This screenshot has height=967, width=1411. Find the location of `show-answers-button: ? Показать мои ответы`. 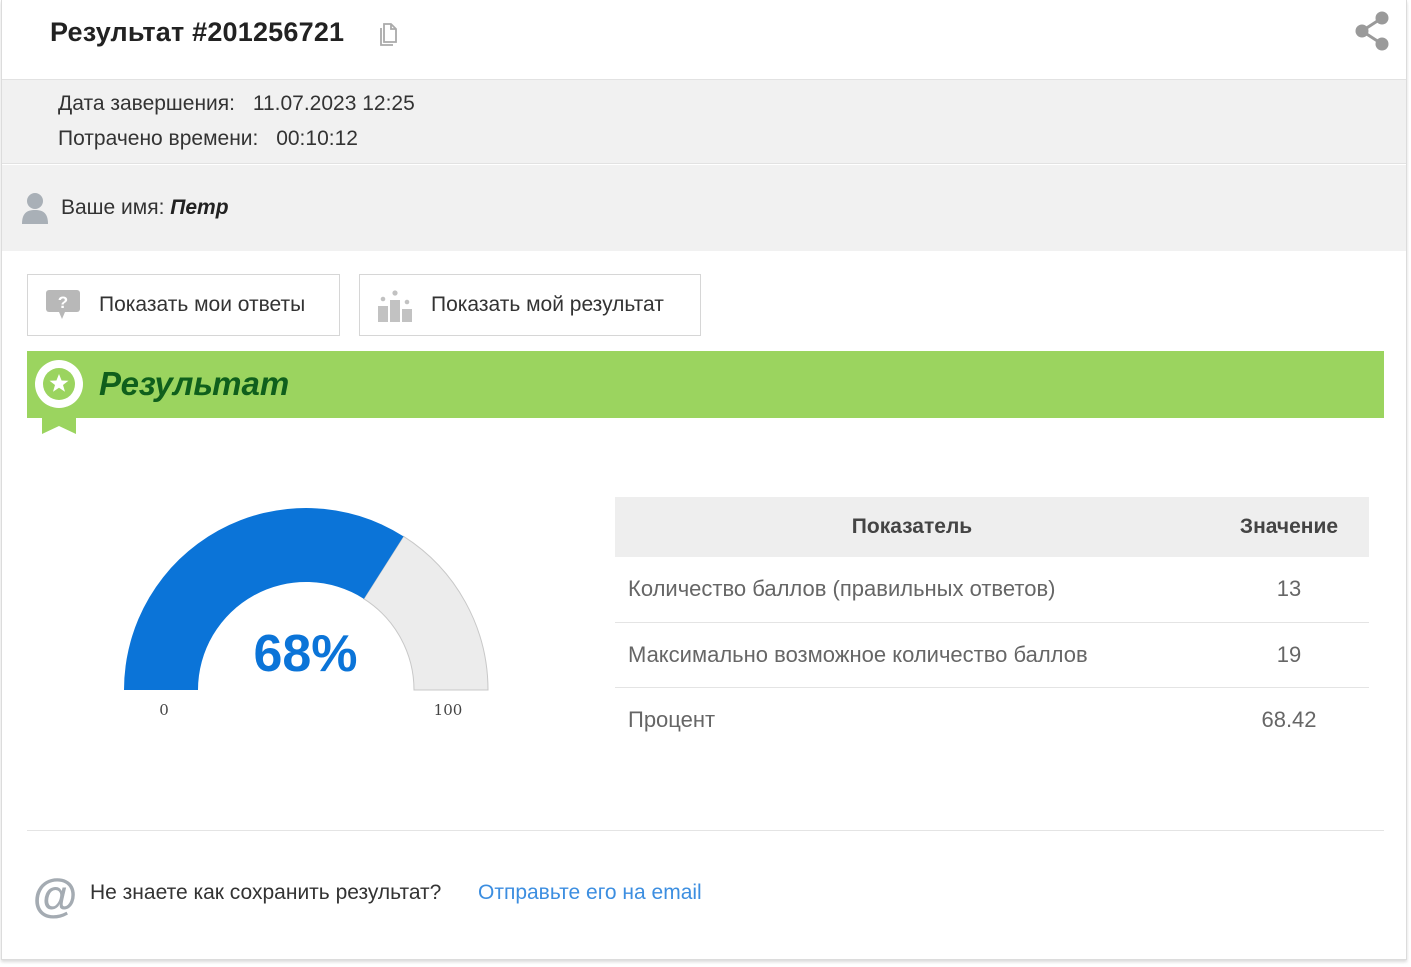

show-answers-button: ? Показать мои ответы is located at coordinates (183, 305).